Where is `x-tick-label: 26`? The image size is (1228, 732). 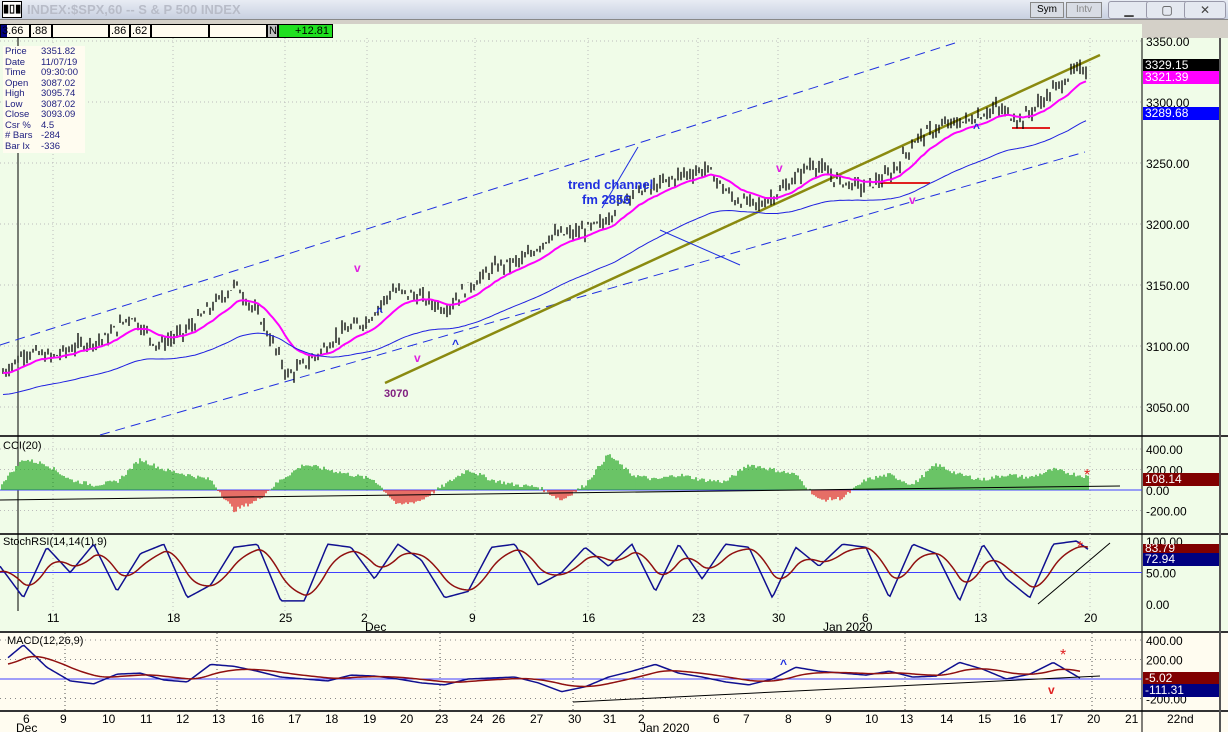
x-tick-label: 26 is located at coordinates (499, 719).